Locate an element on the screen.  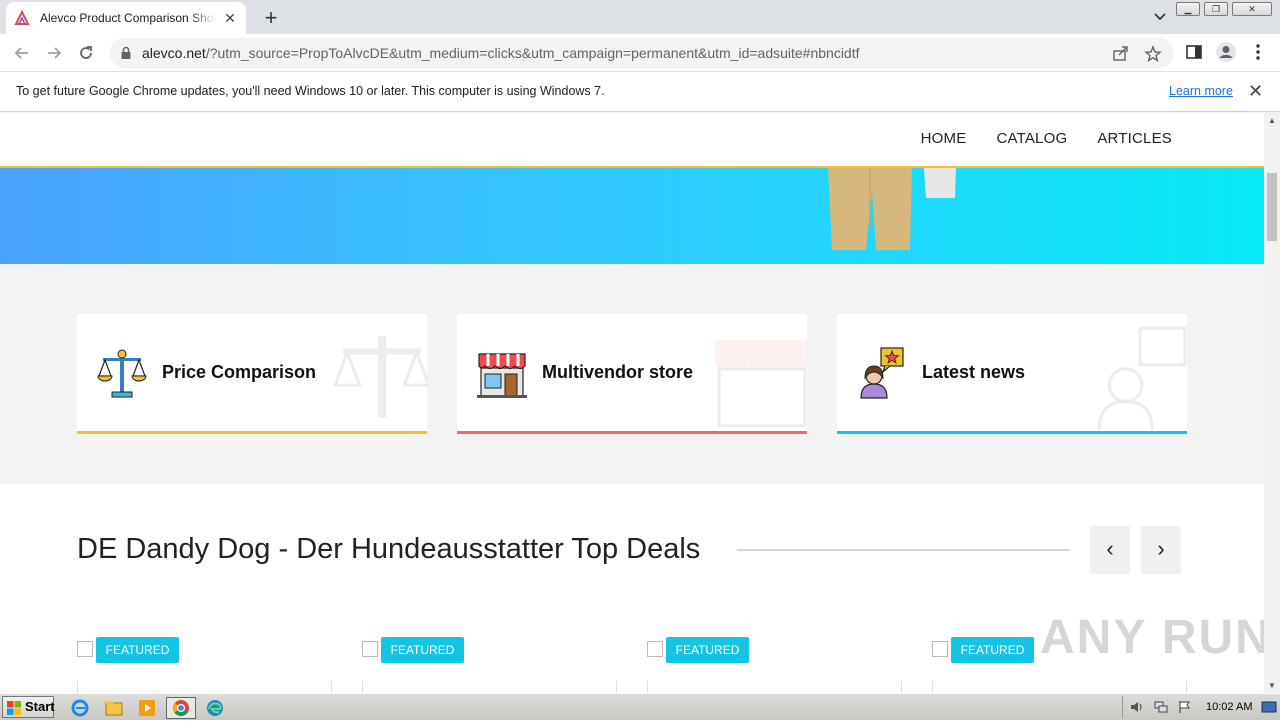
window-controls: ▁ ❐ ✕ is located at coordinates (1224, 9).